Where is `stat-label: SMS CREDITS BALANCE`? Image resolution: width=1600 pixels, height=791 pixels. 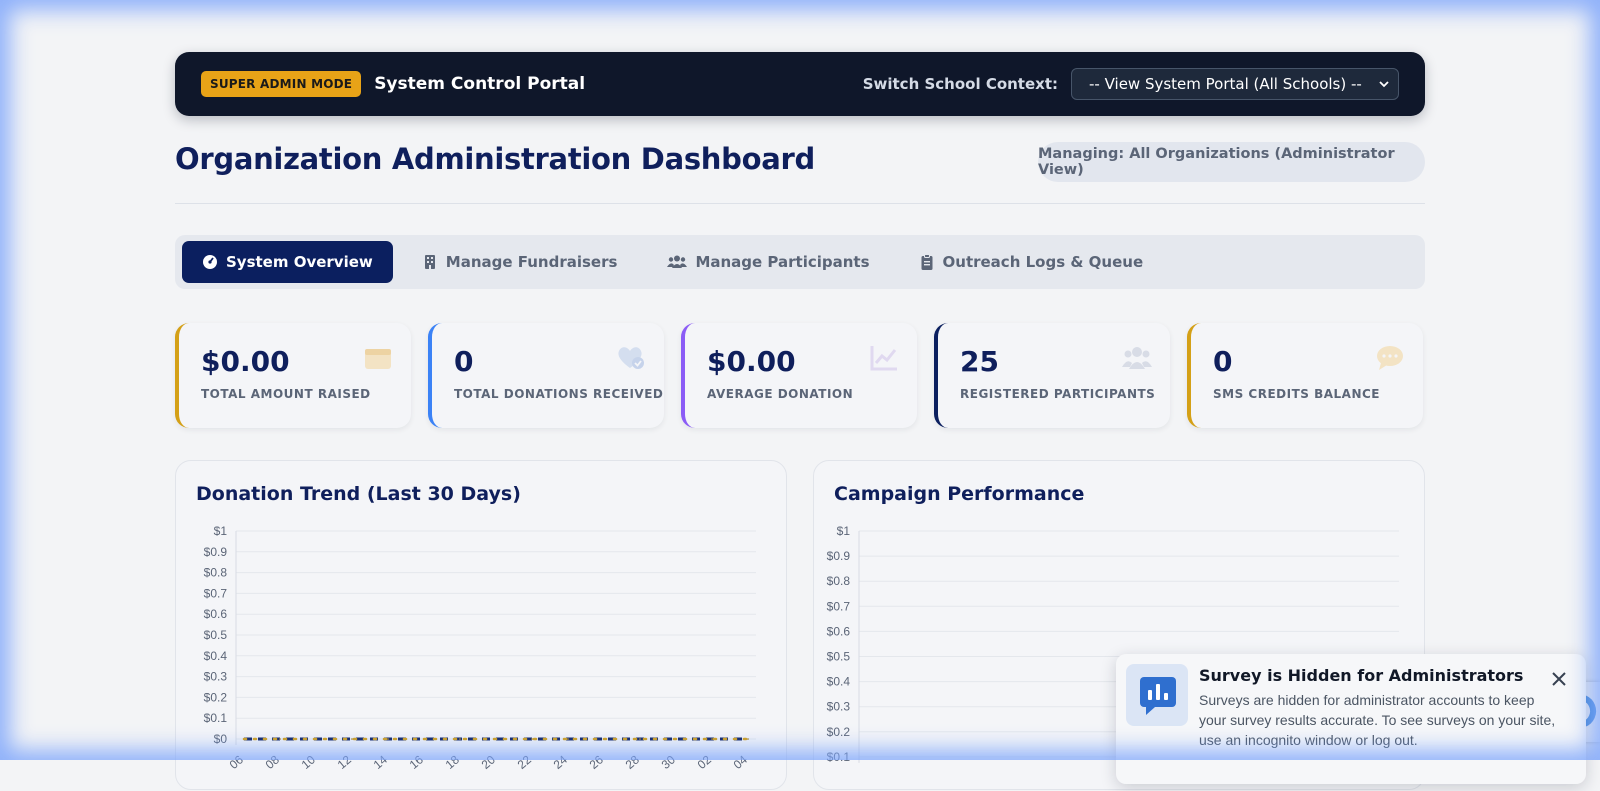
stat-label: SMS CREDITS BALANCE is located at coordinates (1296, 394).